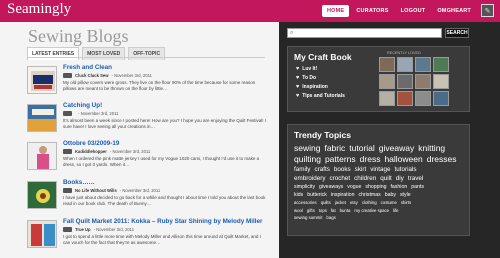 The image size is (500, 258). I want to click on topic-tag: style, so click(405, 195).